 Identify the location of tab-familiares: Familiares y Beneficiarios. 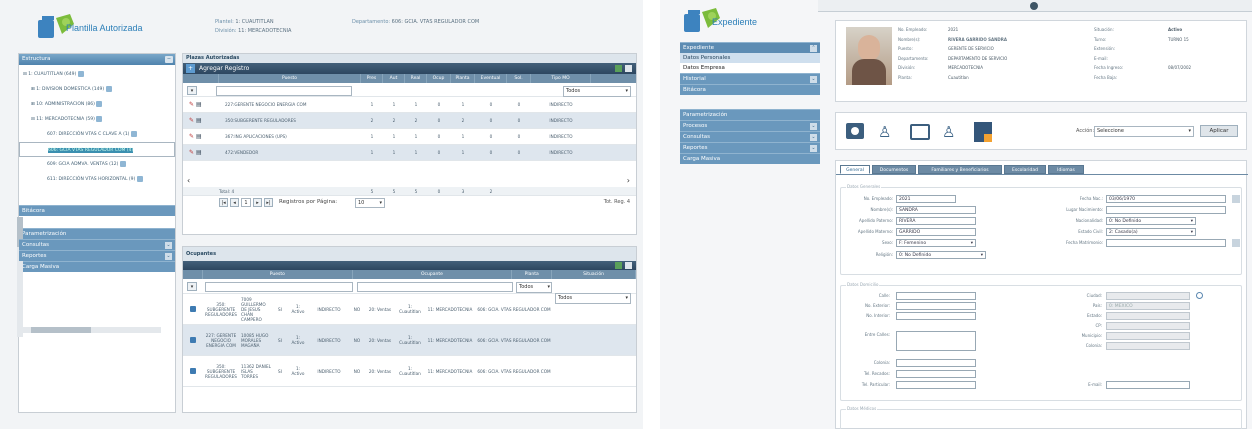
(960, 169).